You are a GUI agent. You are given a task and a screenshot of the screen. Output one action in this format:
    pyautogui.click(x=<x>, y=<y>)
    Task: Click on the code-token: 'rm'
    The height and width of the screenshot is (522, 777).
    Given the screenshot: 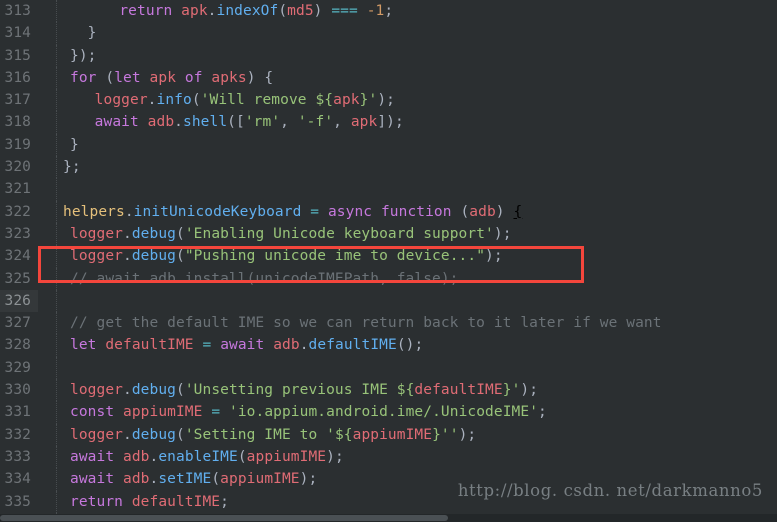 What is the action you would take?
    pyautogui.click(x=262, y=122)
    